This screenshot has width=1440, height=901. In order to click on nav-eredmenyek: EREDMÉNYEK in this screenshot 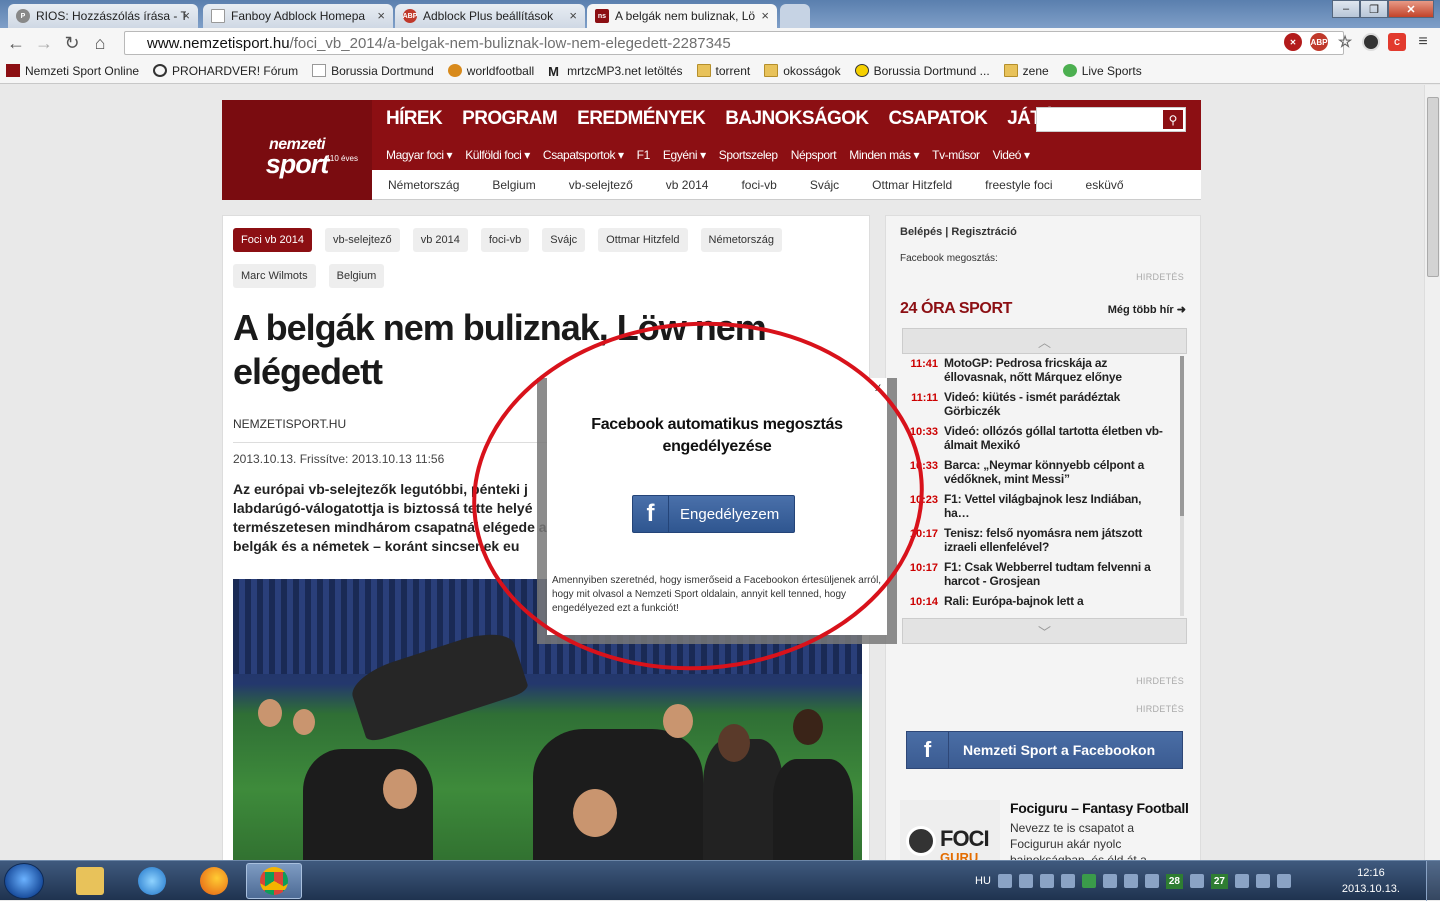, I will do `click(641, 119)`.